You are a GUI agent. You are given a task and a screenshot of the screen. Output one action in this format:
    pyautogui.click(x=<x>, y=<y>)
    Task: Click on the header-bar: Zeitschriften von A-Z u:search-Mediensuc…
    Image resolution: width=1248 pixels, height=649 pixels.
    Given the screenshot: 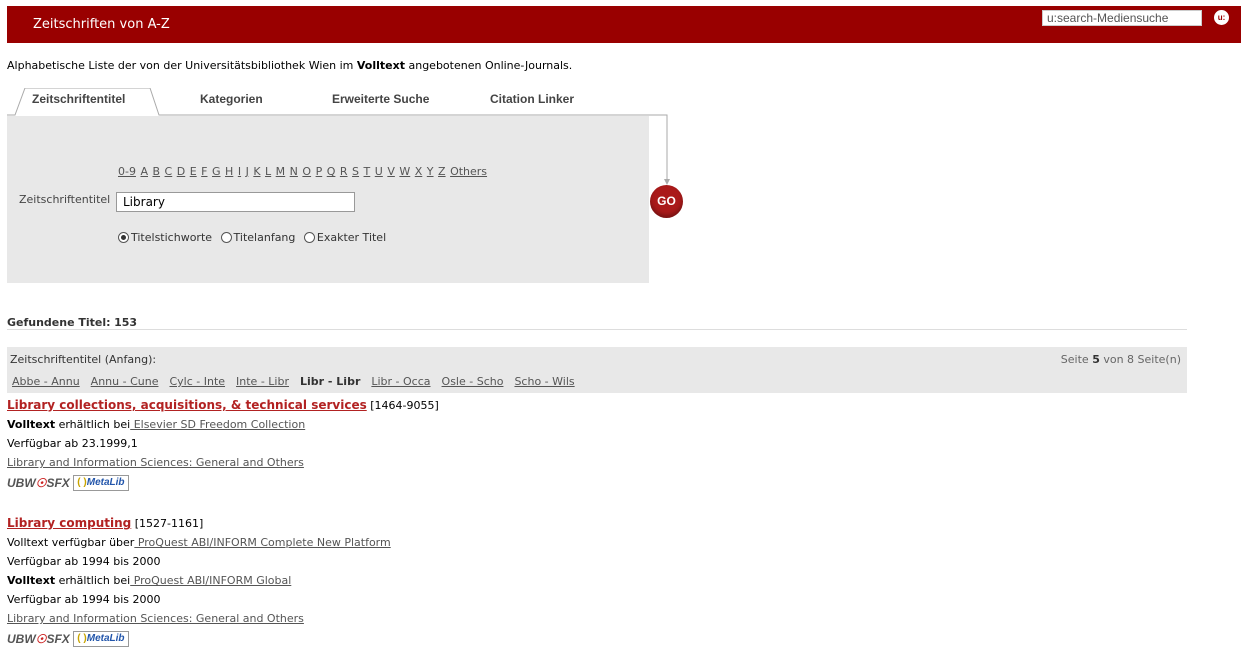 What is the action you would take?
    pyautogui.click(x=624, y=24)
    